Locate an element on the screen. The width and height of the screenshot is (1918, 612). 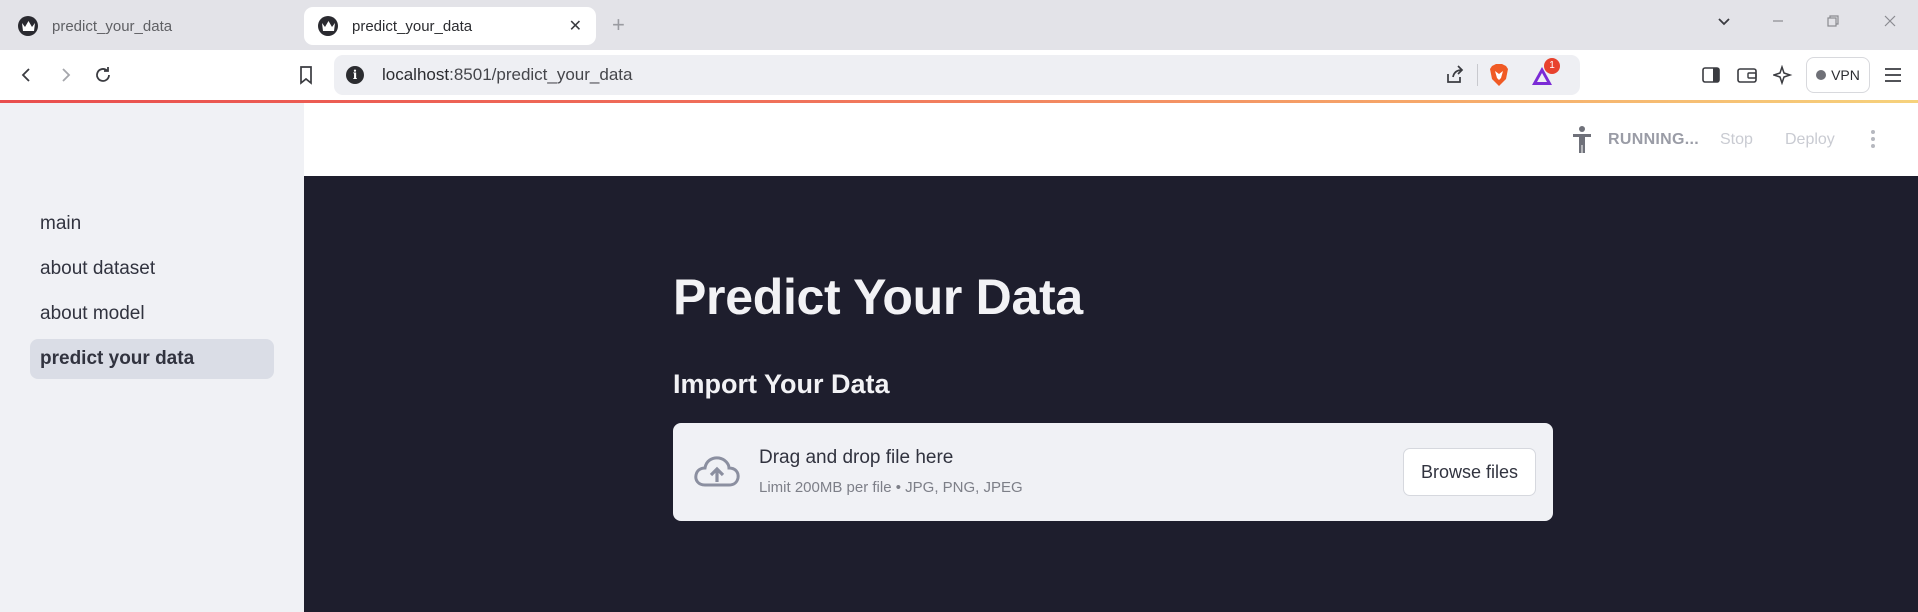
running-person-icon is located at coordinates (1582, 140).